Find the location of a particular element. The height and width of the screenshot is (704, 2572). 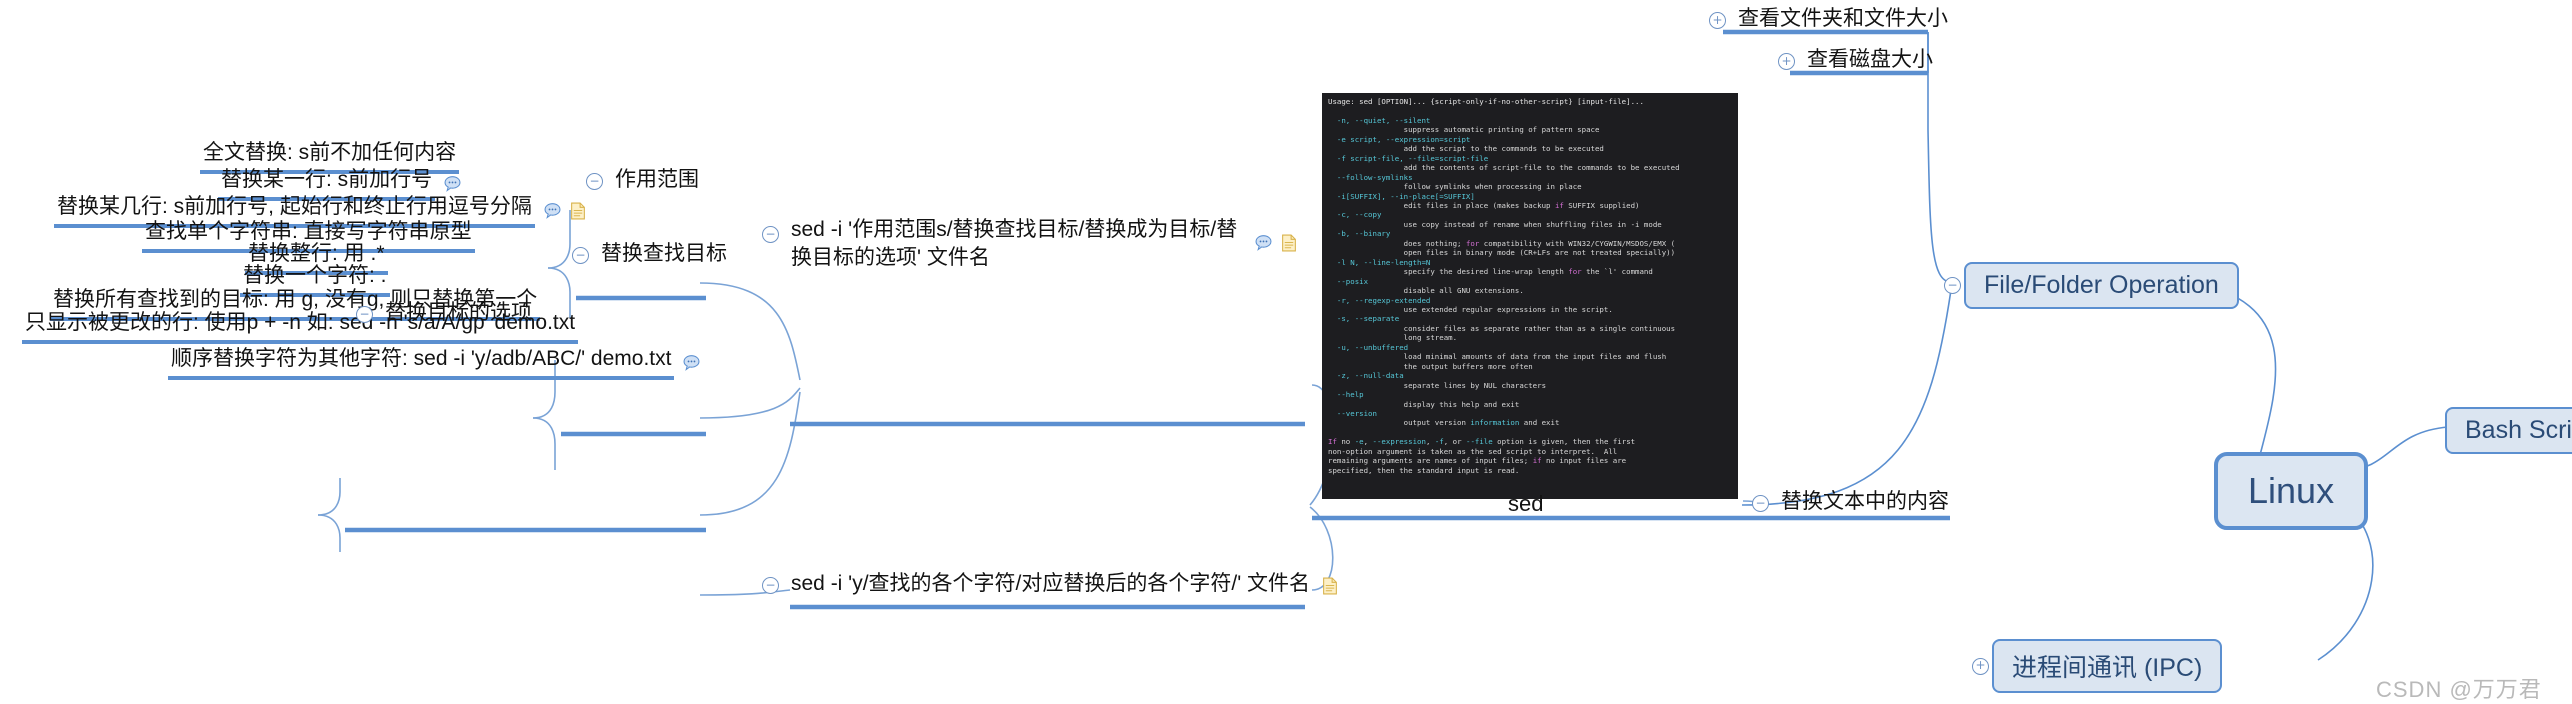

bash-script-label: Bash Script is located at coordinates (2508, 430).